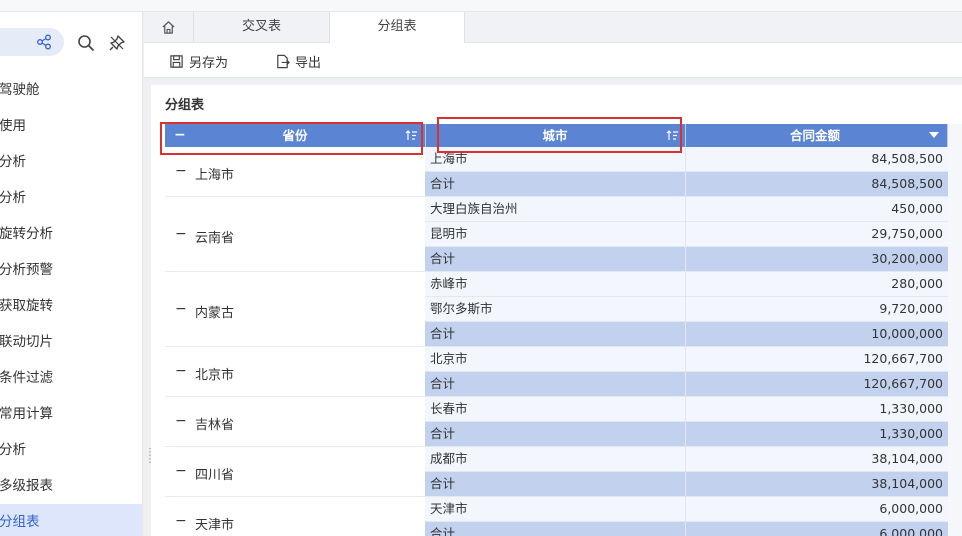  I want to click on subtotal-row: 合计 120,667,700, so click(693, 384).